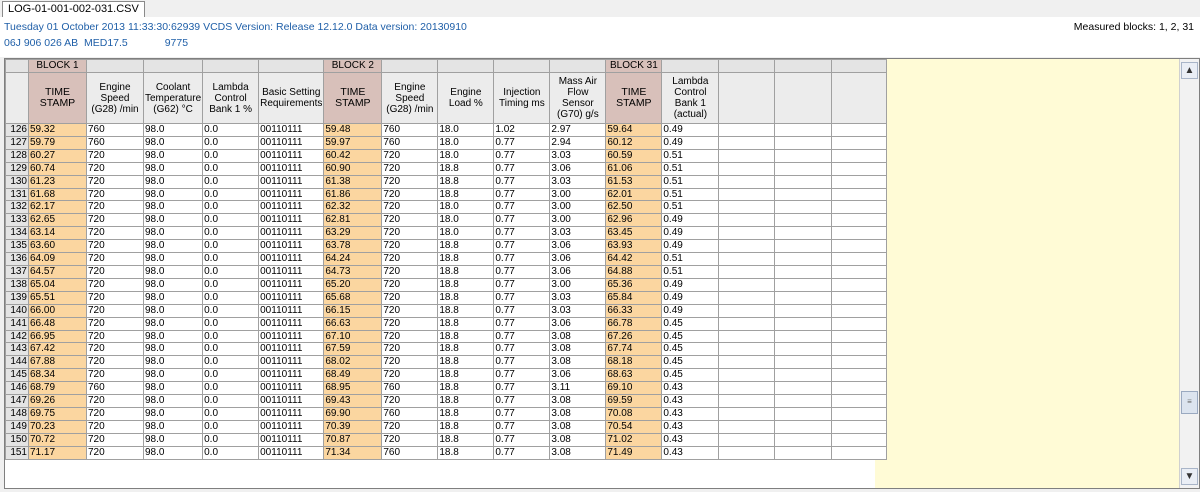 Image resolution: width=1200 pixels, height=492 pixels. I want to click on col-header: Basic Setting Requirements, so click(291, 98).